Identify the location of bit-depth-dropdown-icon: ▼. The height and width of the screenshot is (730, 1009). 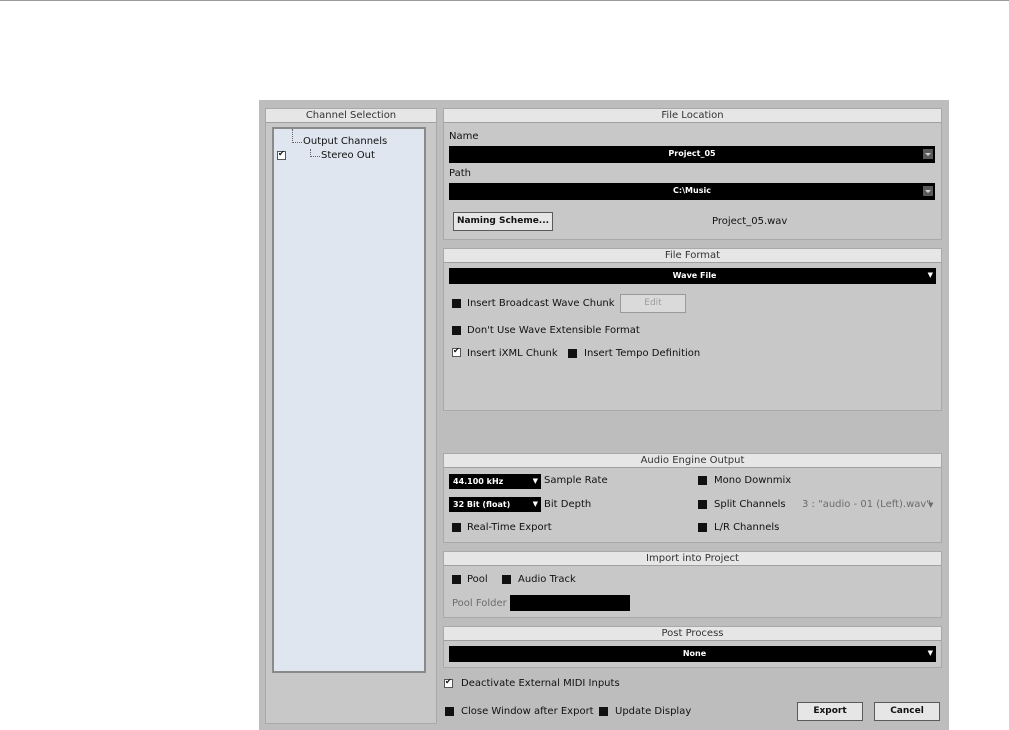
(535, 504).